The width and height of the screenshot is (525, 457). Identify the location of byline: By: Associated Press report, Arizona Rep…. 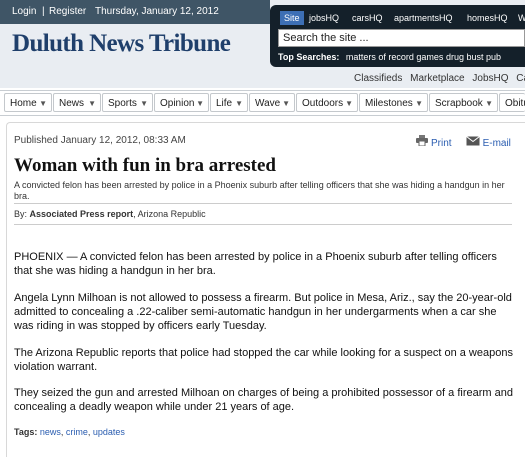
(110, 214).